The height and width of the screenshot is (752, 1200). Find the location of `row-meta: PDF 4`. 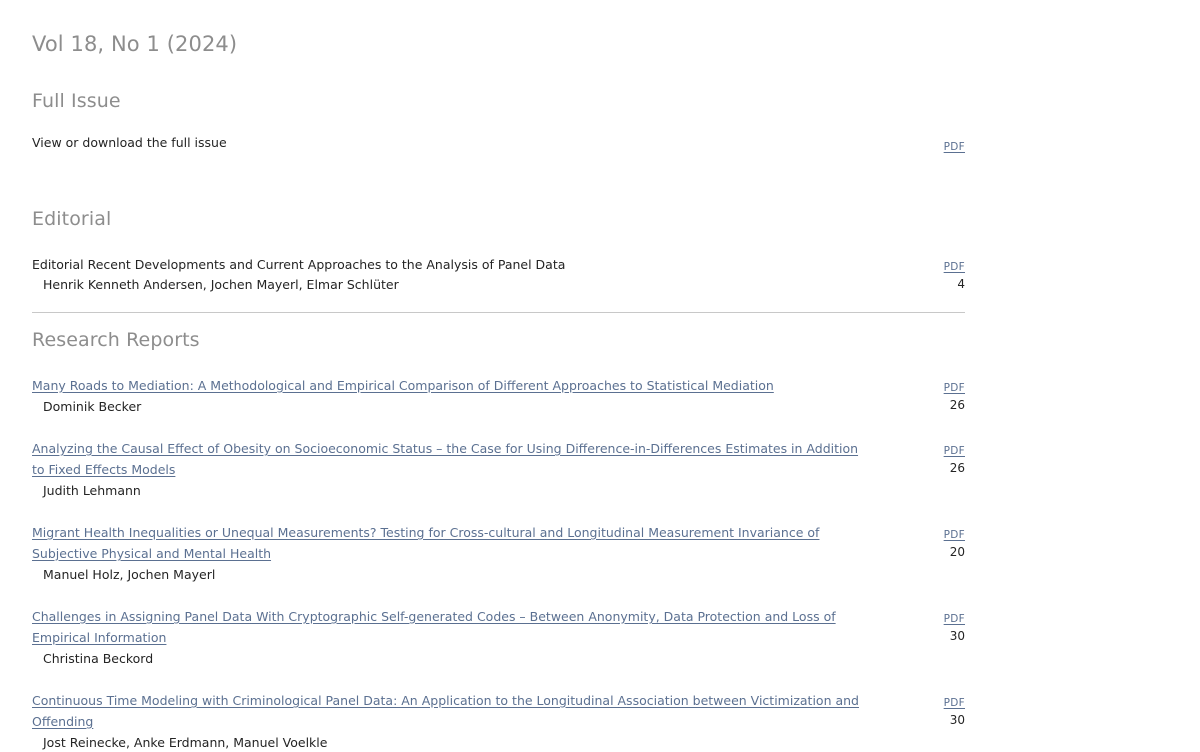

row-meta: PDF 4 is located at coordinates (930, 273).